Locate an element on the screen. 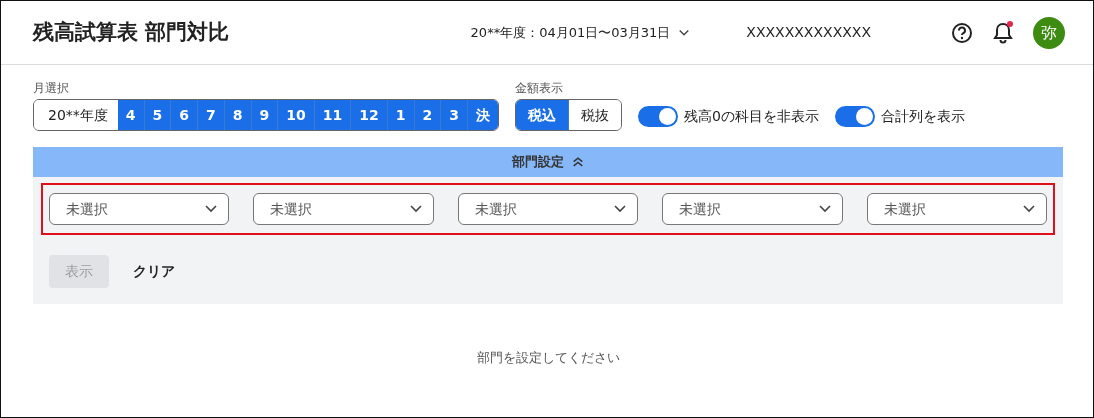  tax-option-segment: 税込 is located at coordinates (543, 115).